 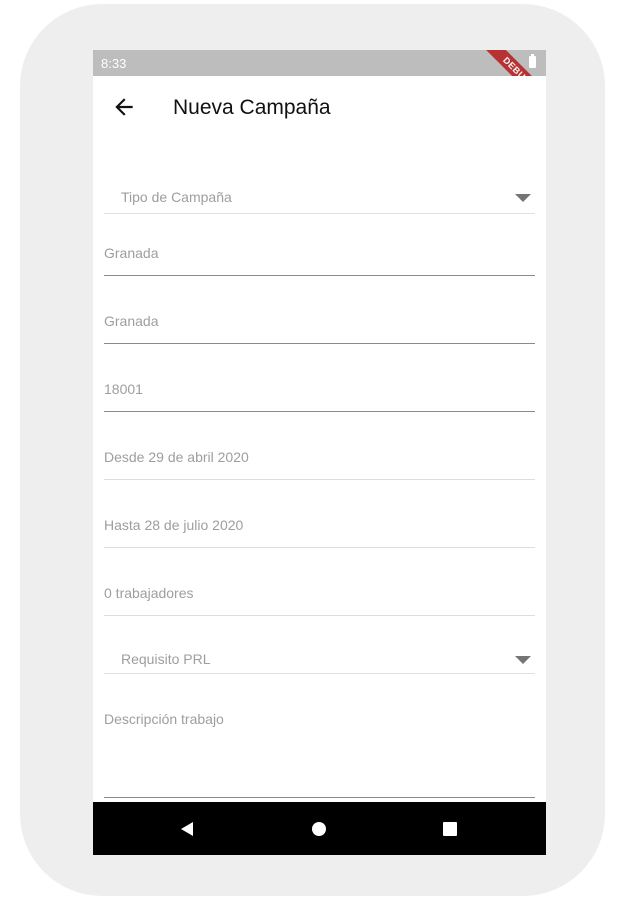 I want to click on postal-code-value: 18001, so click(x=123, y=389).